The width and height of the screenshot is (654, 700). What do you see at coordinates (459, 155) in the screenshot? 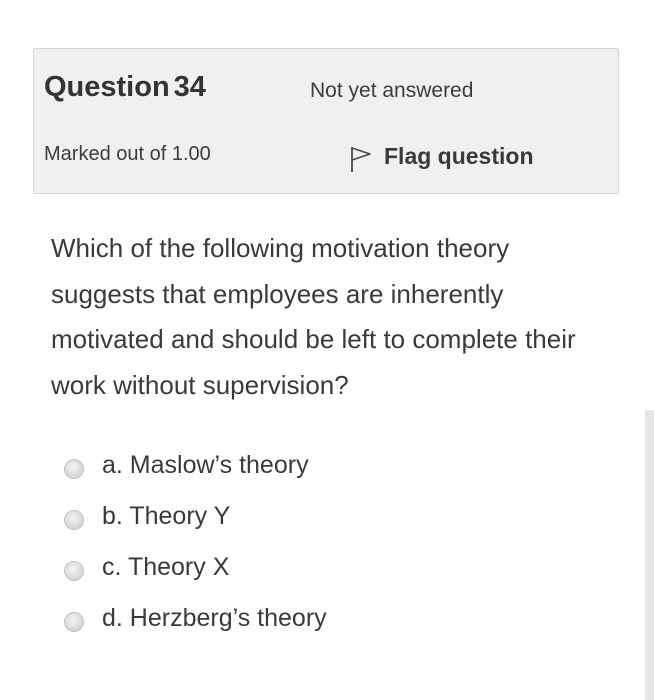
I see `flag-question-label: Flag question` at bounding box center [459, 155].